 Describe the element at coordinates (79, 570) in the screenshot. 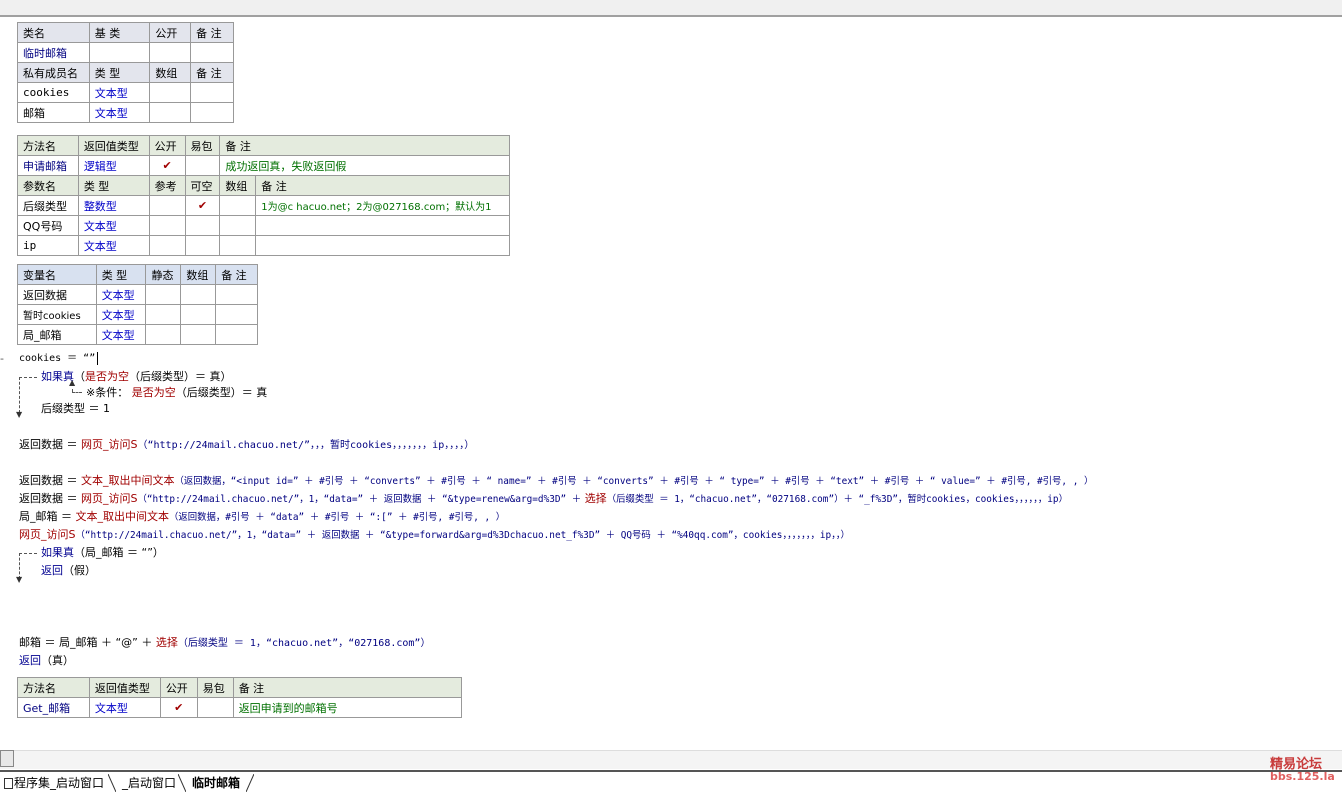

I see `code-text: （假）` at that location.